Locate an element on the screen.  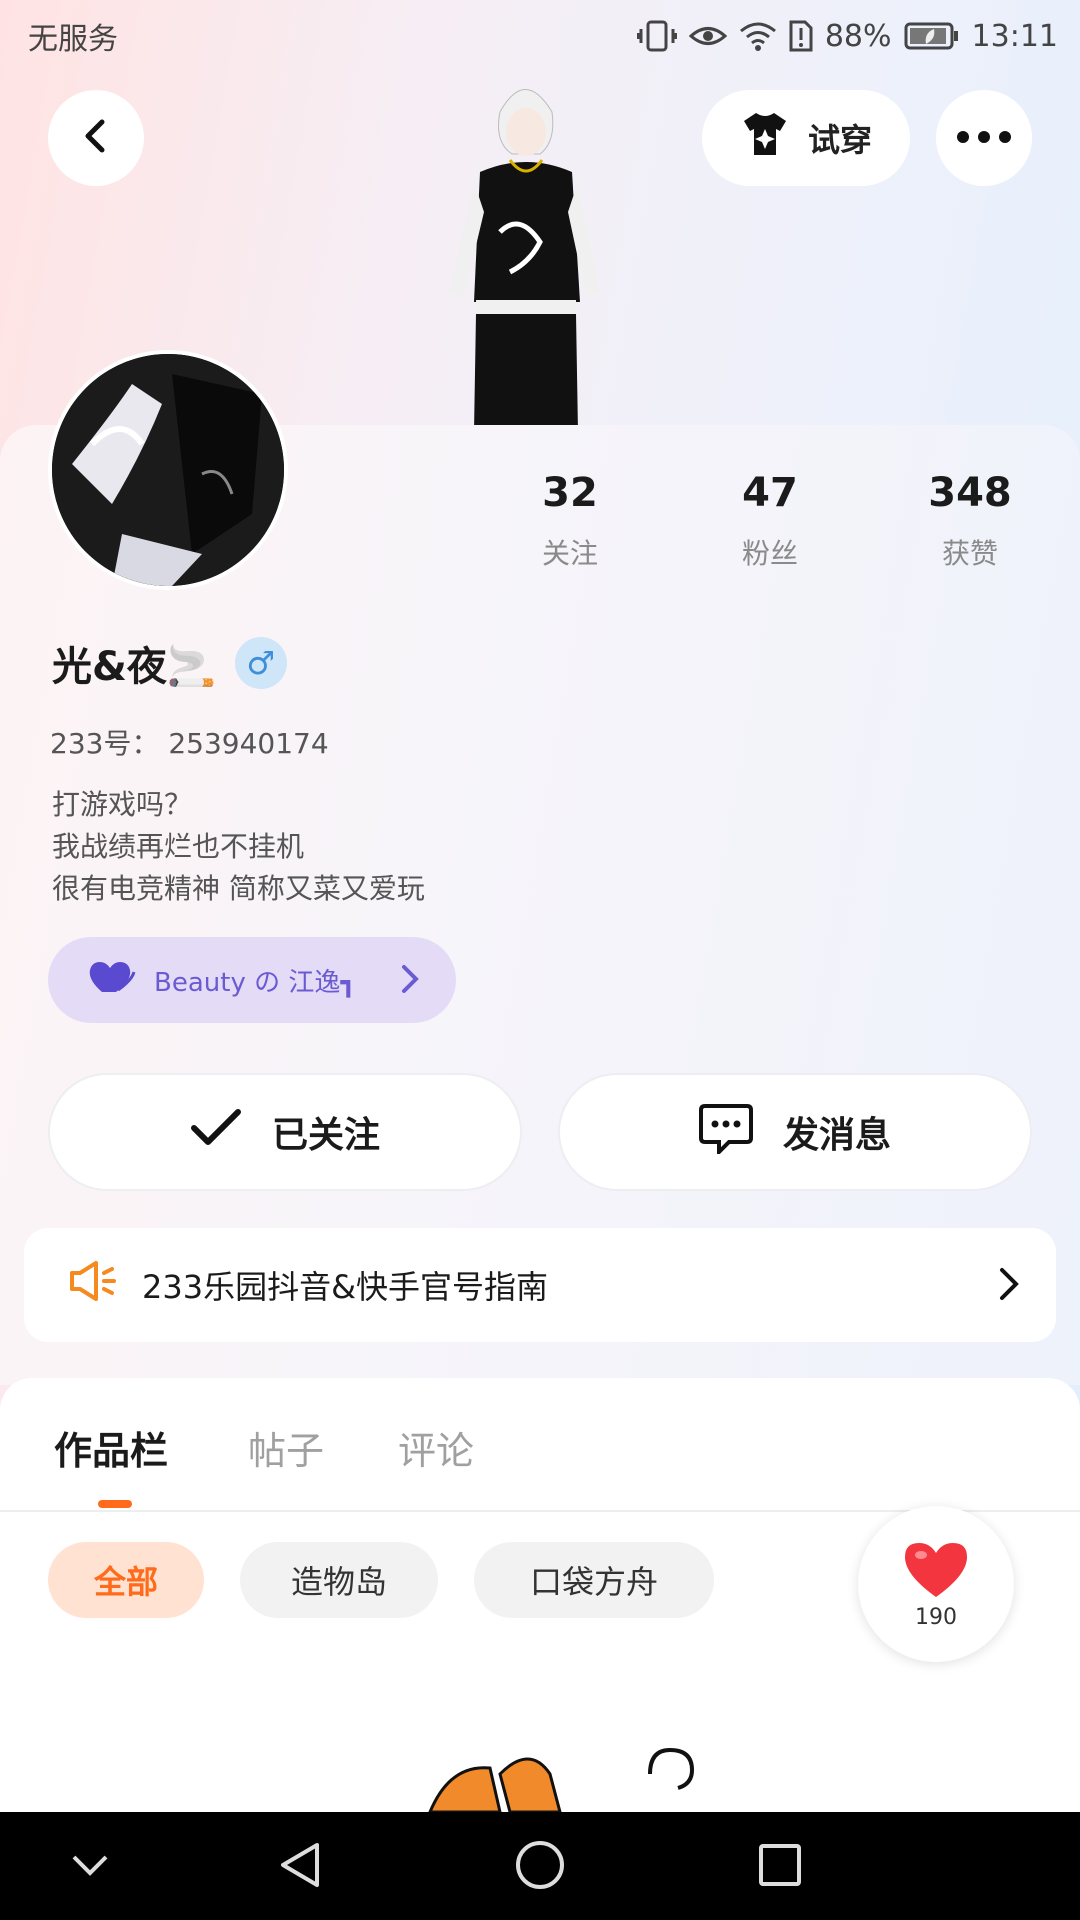
nav-home-button is located at coordinates (540, 1867).